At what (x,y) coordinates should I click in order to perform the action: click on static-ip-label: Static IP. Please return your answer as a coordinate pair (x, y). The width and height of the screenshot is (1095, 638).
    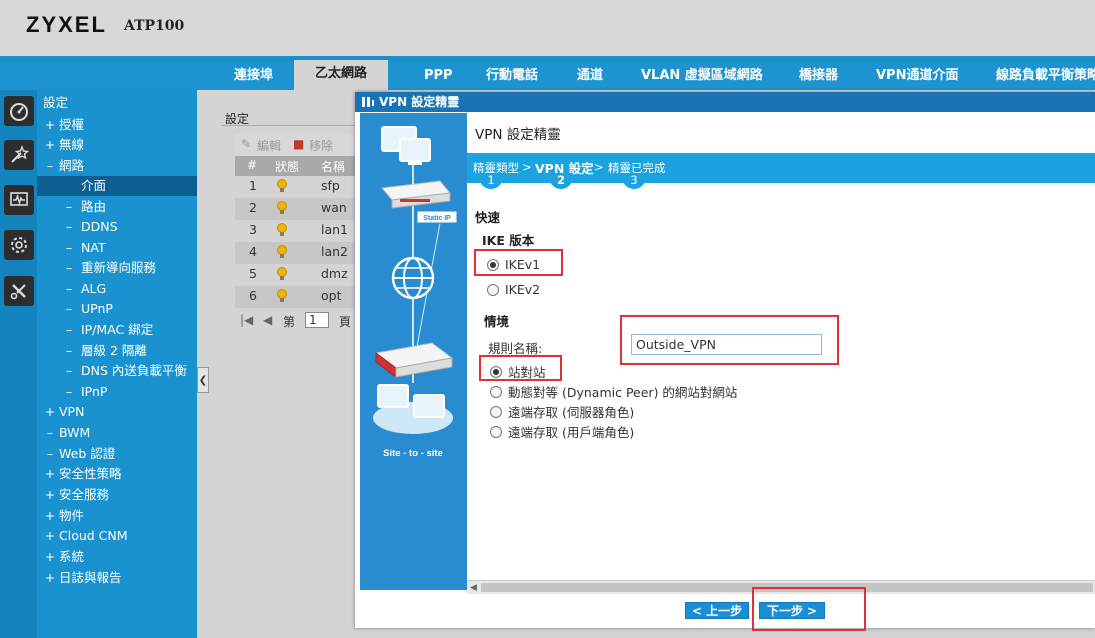
    Looking at the image, I should click on (437, 218).